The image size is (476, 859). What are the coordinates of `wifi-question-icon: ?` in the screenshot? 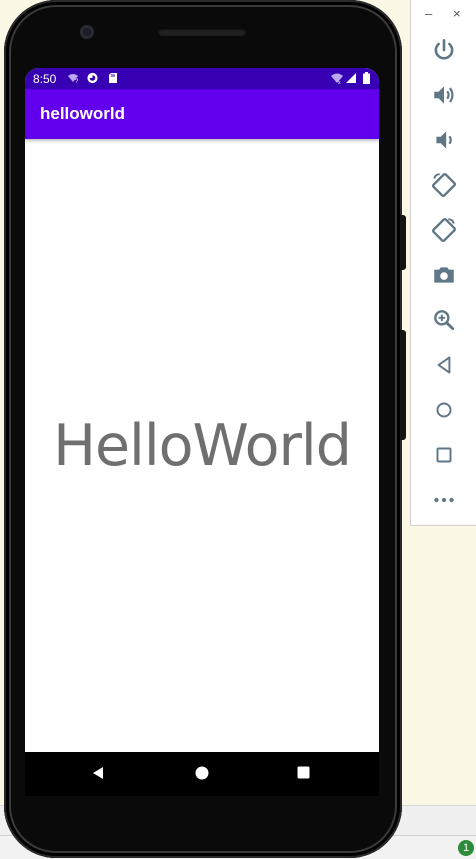 It's located at (73, 79).